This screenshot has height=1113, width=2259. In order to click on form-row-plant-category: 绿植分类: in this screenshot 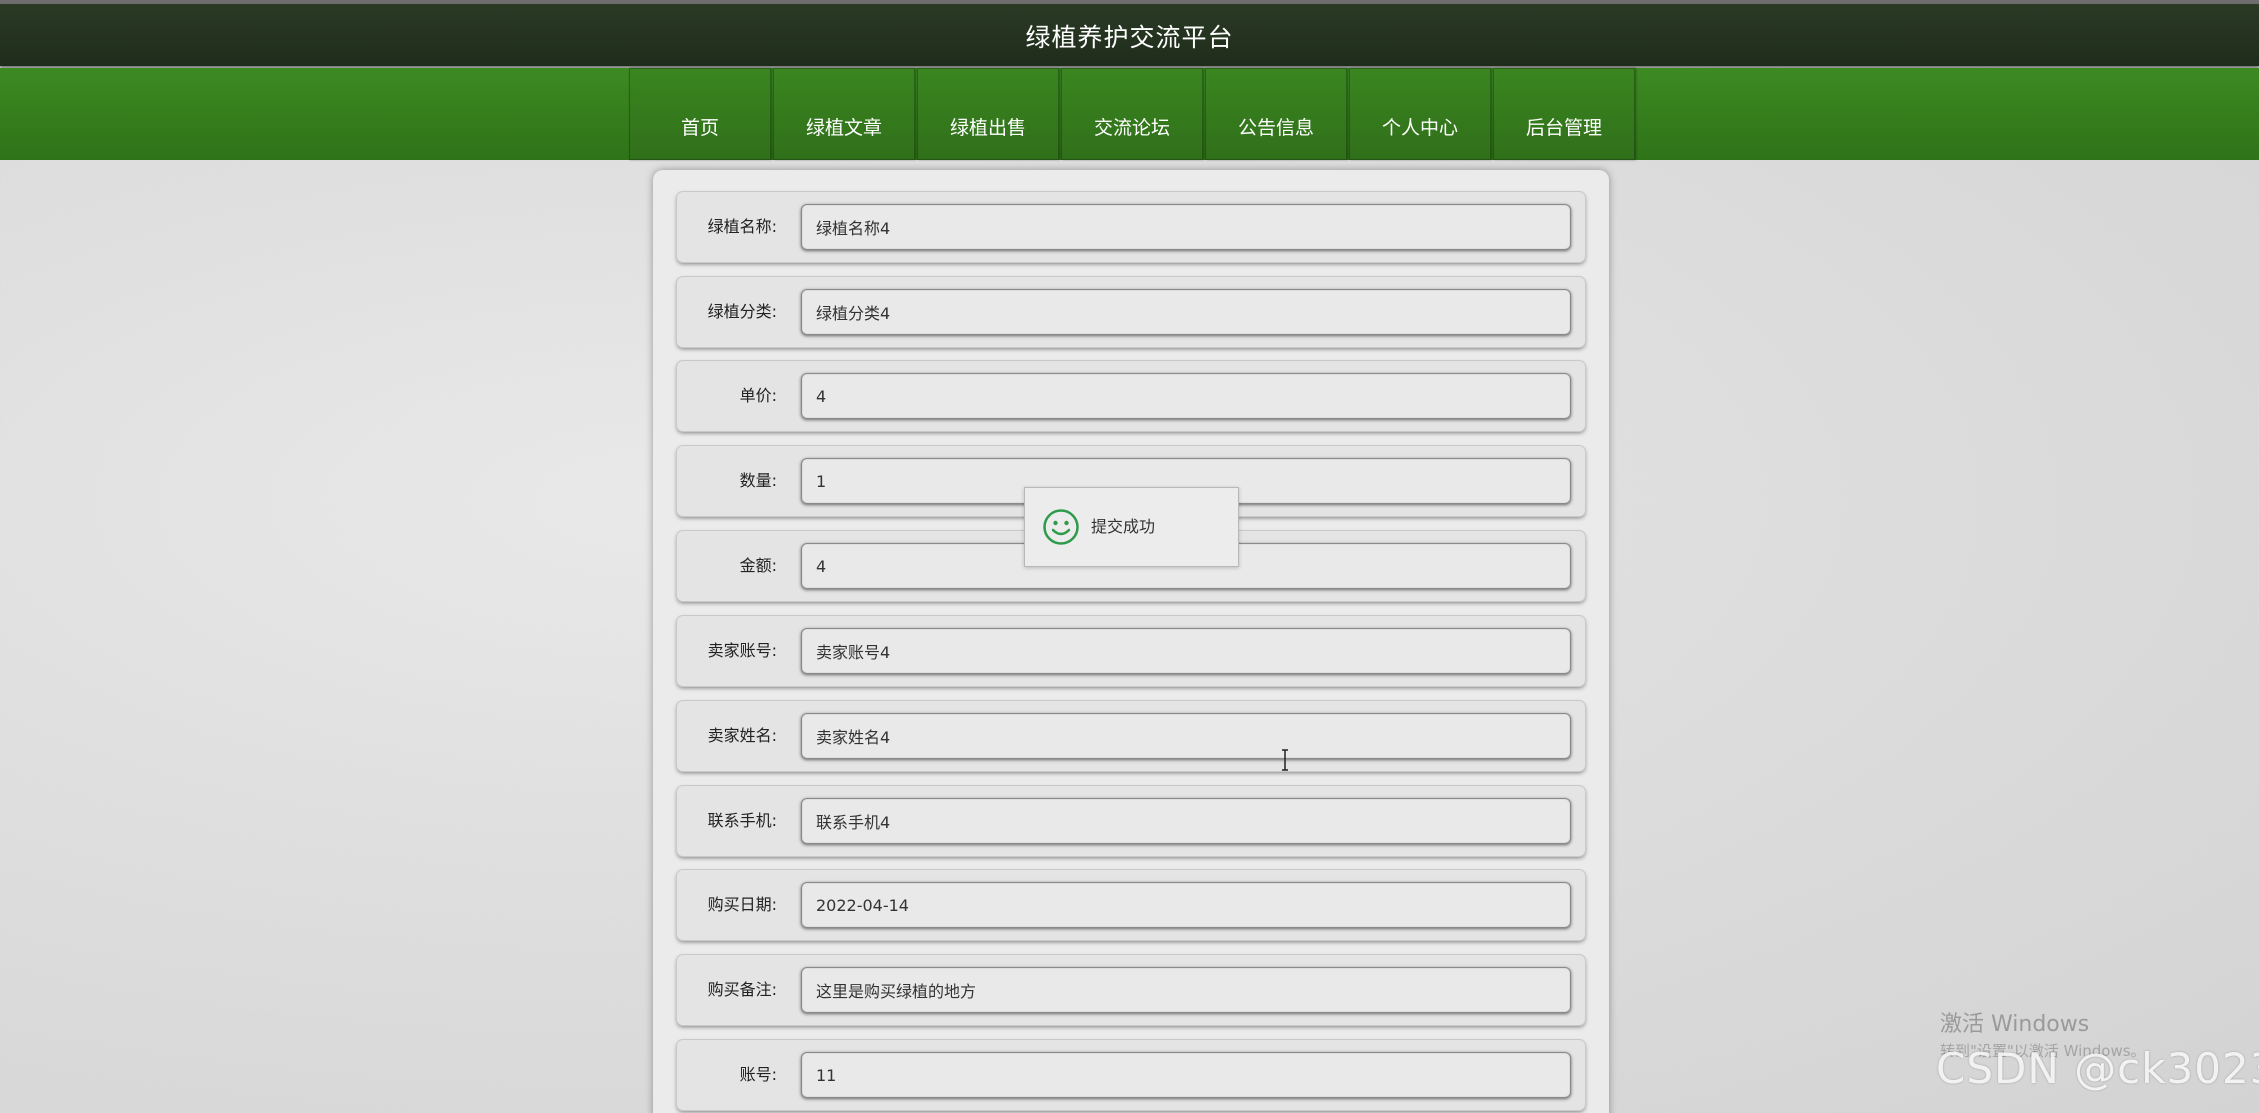, I will do `click(1131, 312)`.